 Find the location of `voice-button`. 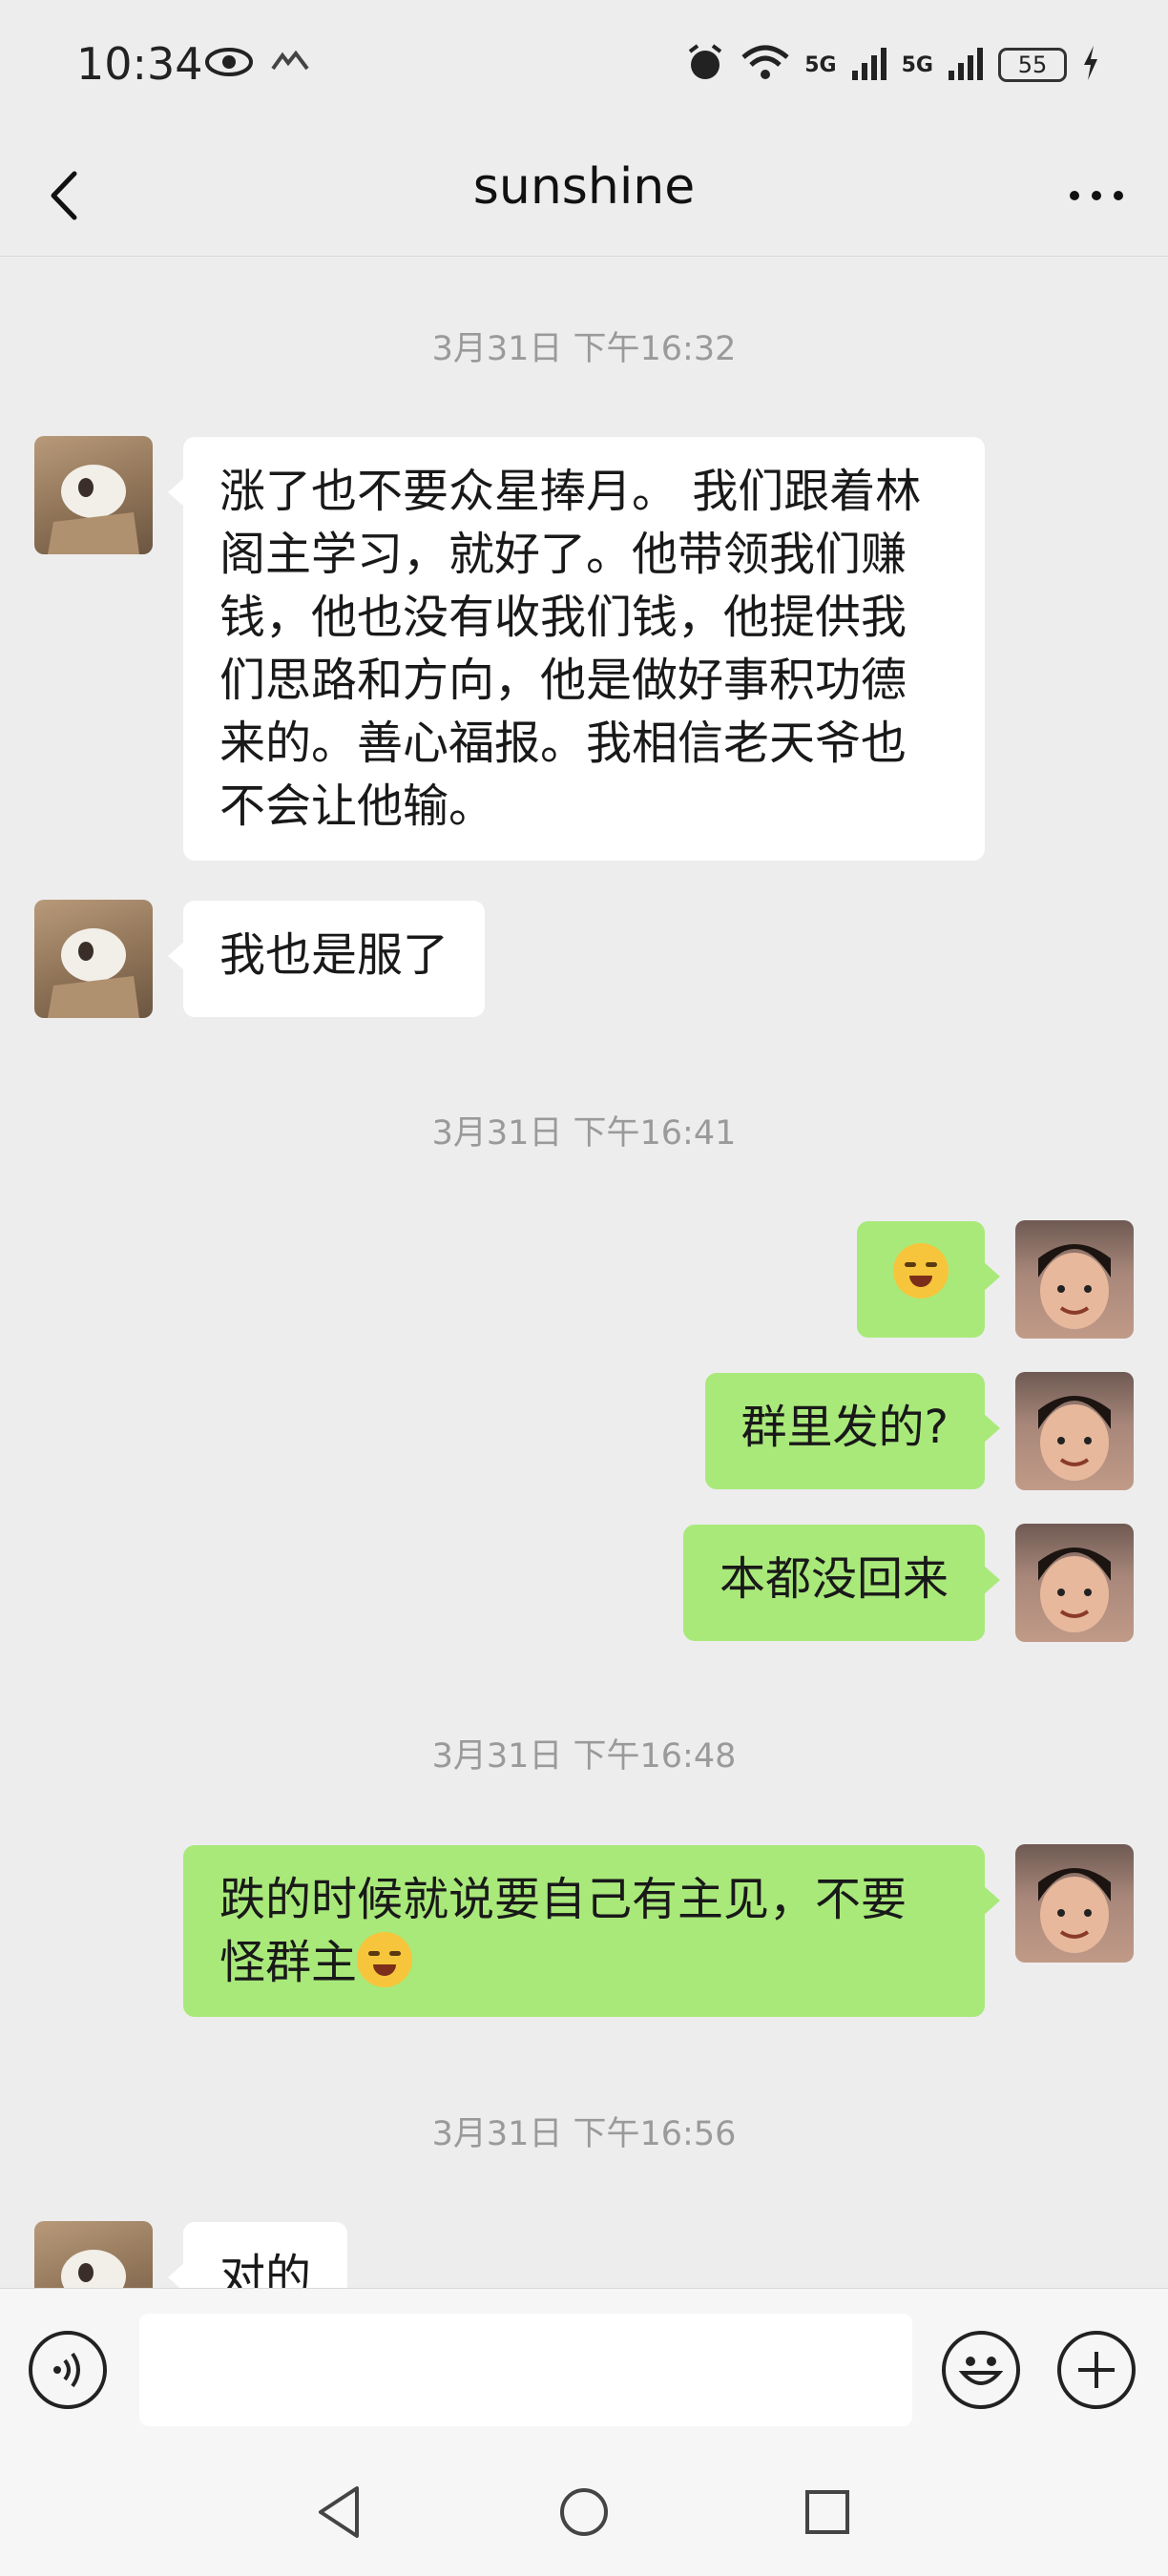

voice-button is located at coordinates (68, 2370).